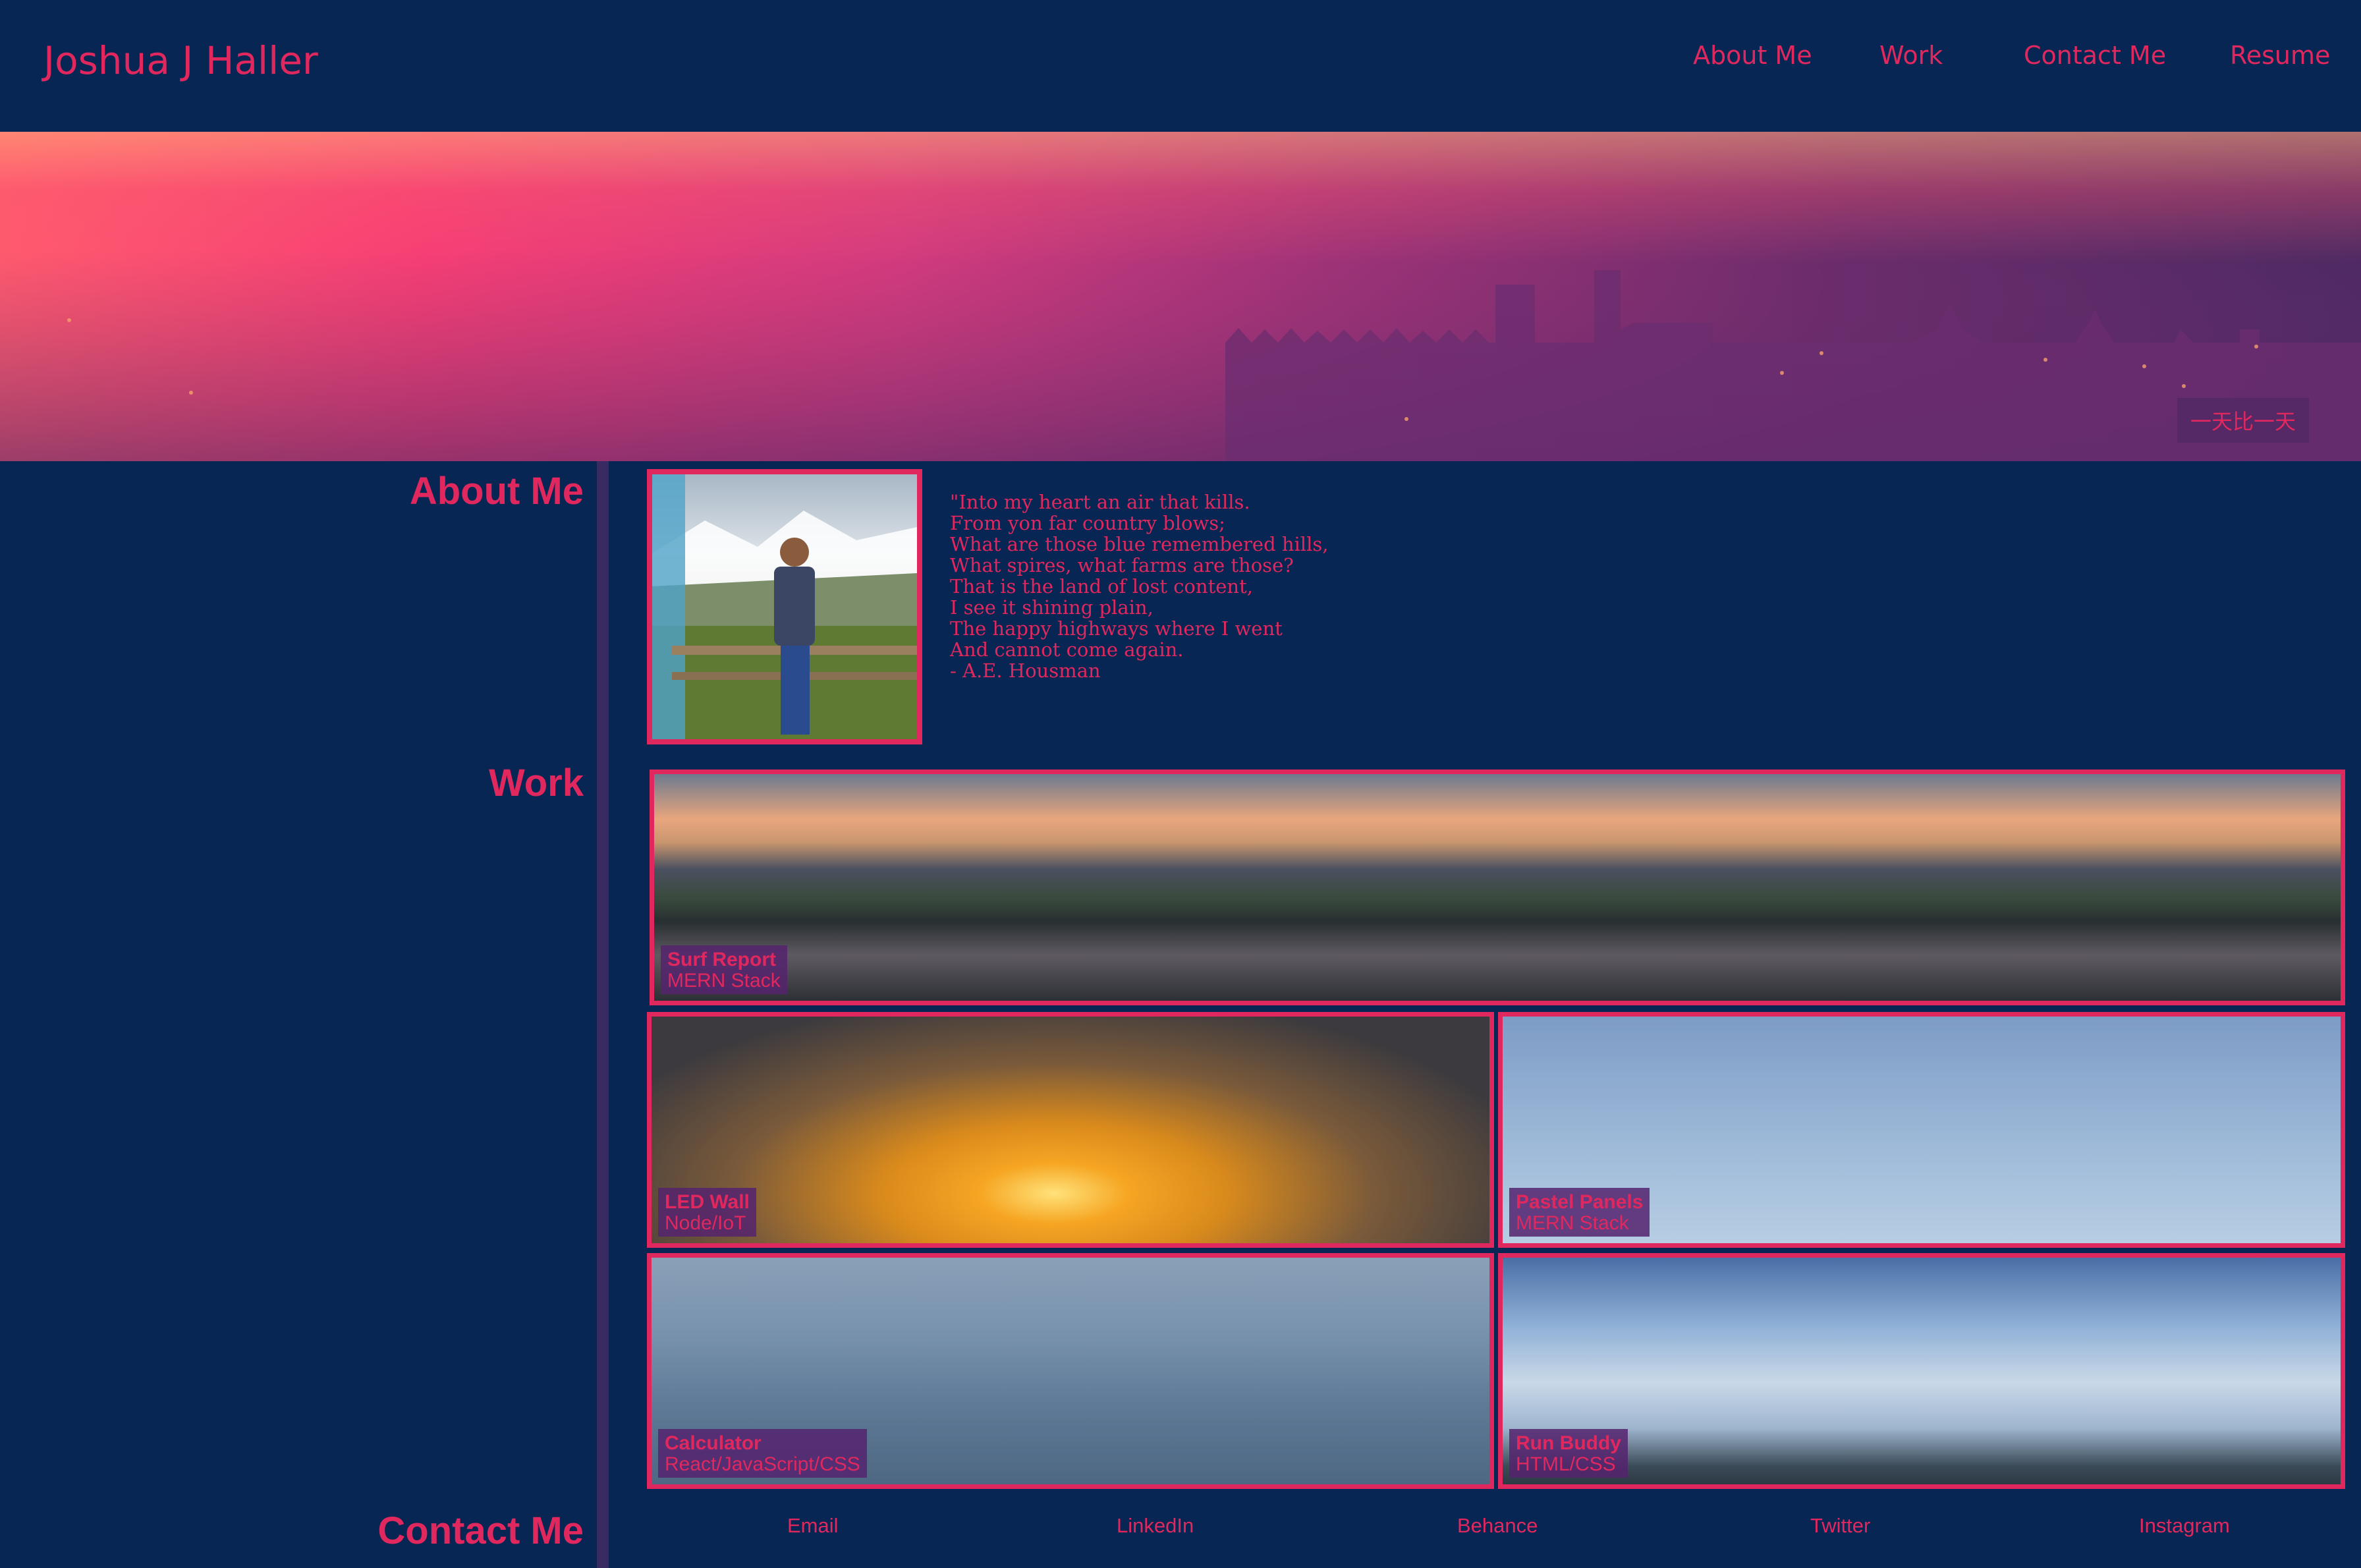 This screenshot has height=1568, width=2361. What do you see at coordinates (813, 1526) in the screenshot?
I see `contact-link-email: Email` at bounding box center [813, 1526].